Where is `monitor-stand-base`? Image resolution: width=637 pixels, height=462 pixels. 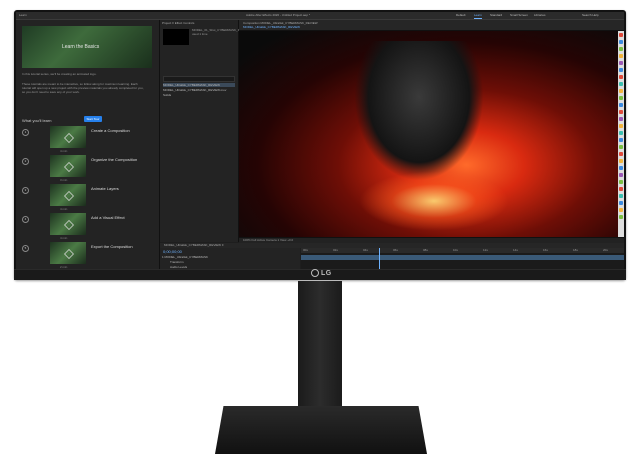 monitor-stand-base is located at coordinates (321, 430).